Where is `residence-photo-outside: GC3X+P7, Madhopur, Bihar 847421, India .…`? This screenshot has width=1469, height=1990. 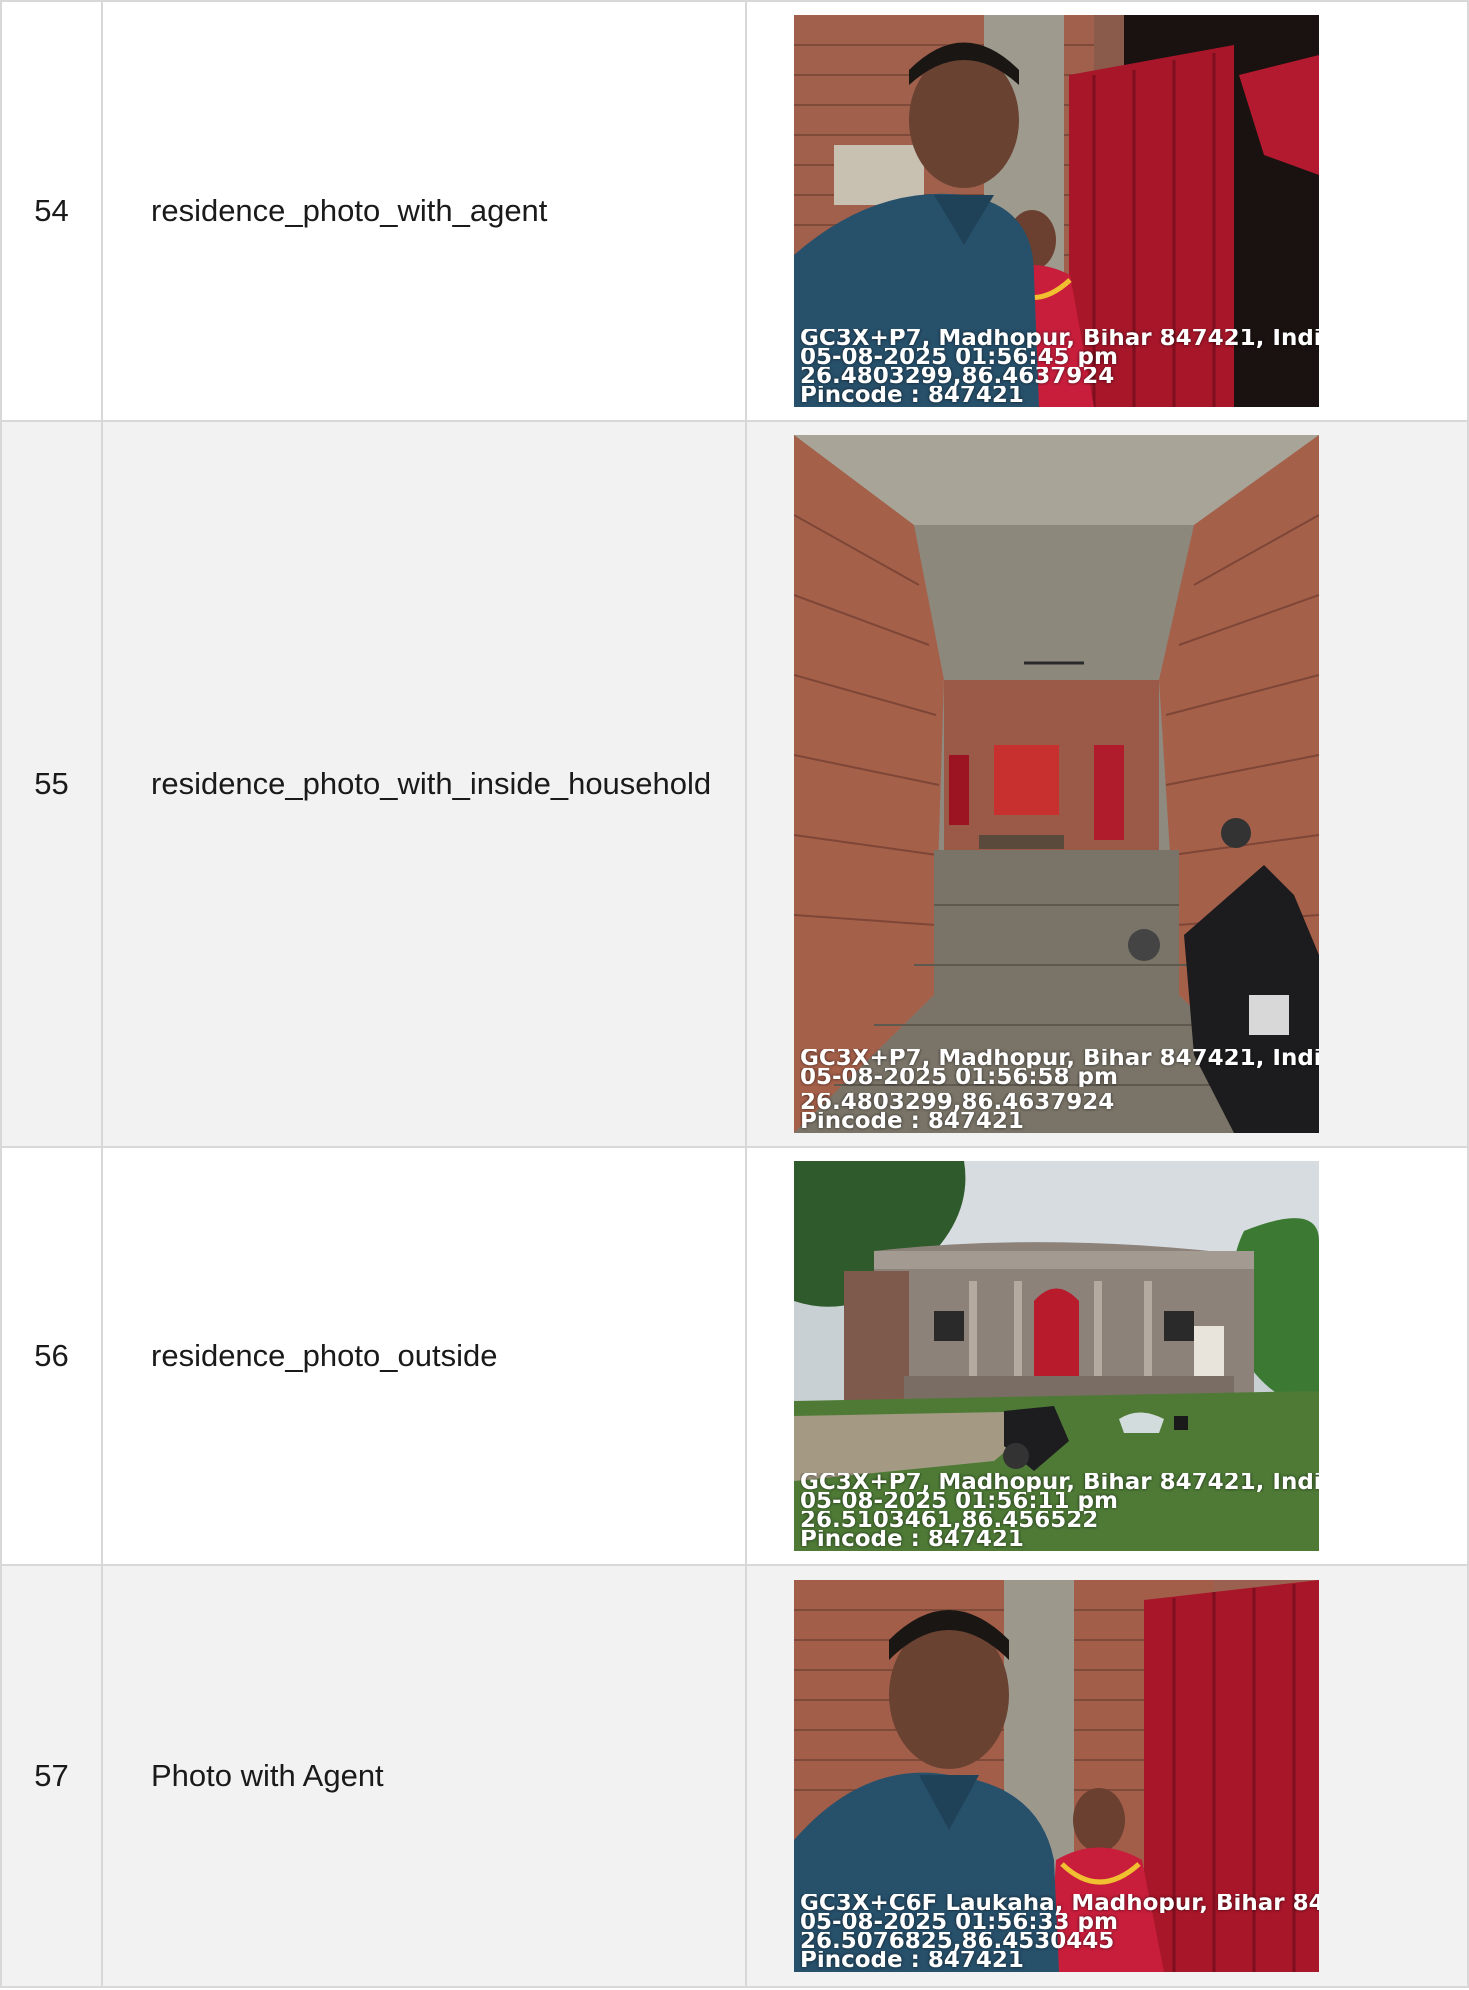
residence-photo-outside: GC3X+P7, Madhopur, Bihar 847421, India .… is located at coordinates (1056, 1356).